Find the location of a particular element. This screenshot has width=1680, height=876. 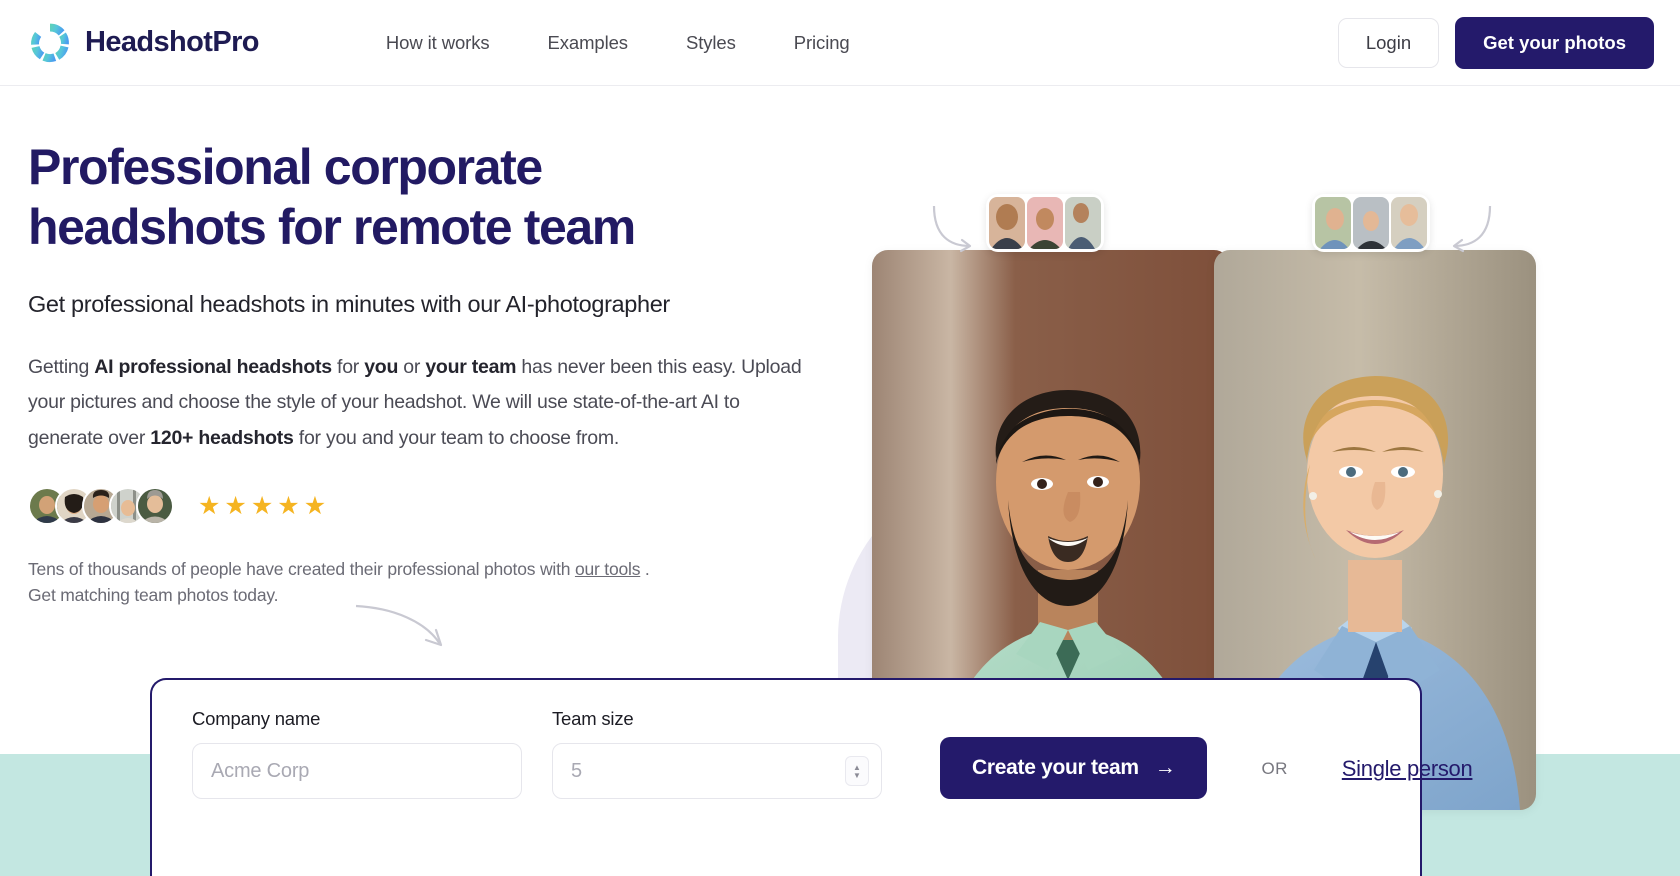

headline-line-2: headshots for remote team is located at coordinates (332, 226).